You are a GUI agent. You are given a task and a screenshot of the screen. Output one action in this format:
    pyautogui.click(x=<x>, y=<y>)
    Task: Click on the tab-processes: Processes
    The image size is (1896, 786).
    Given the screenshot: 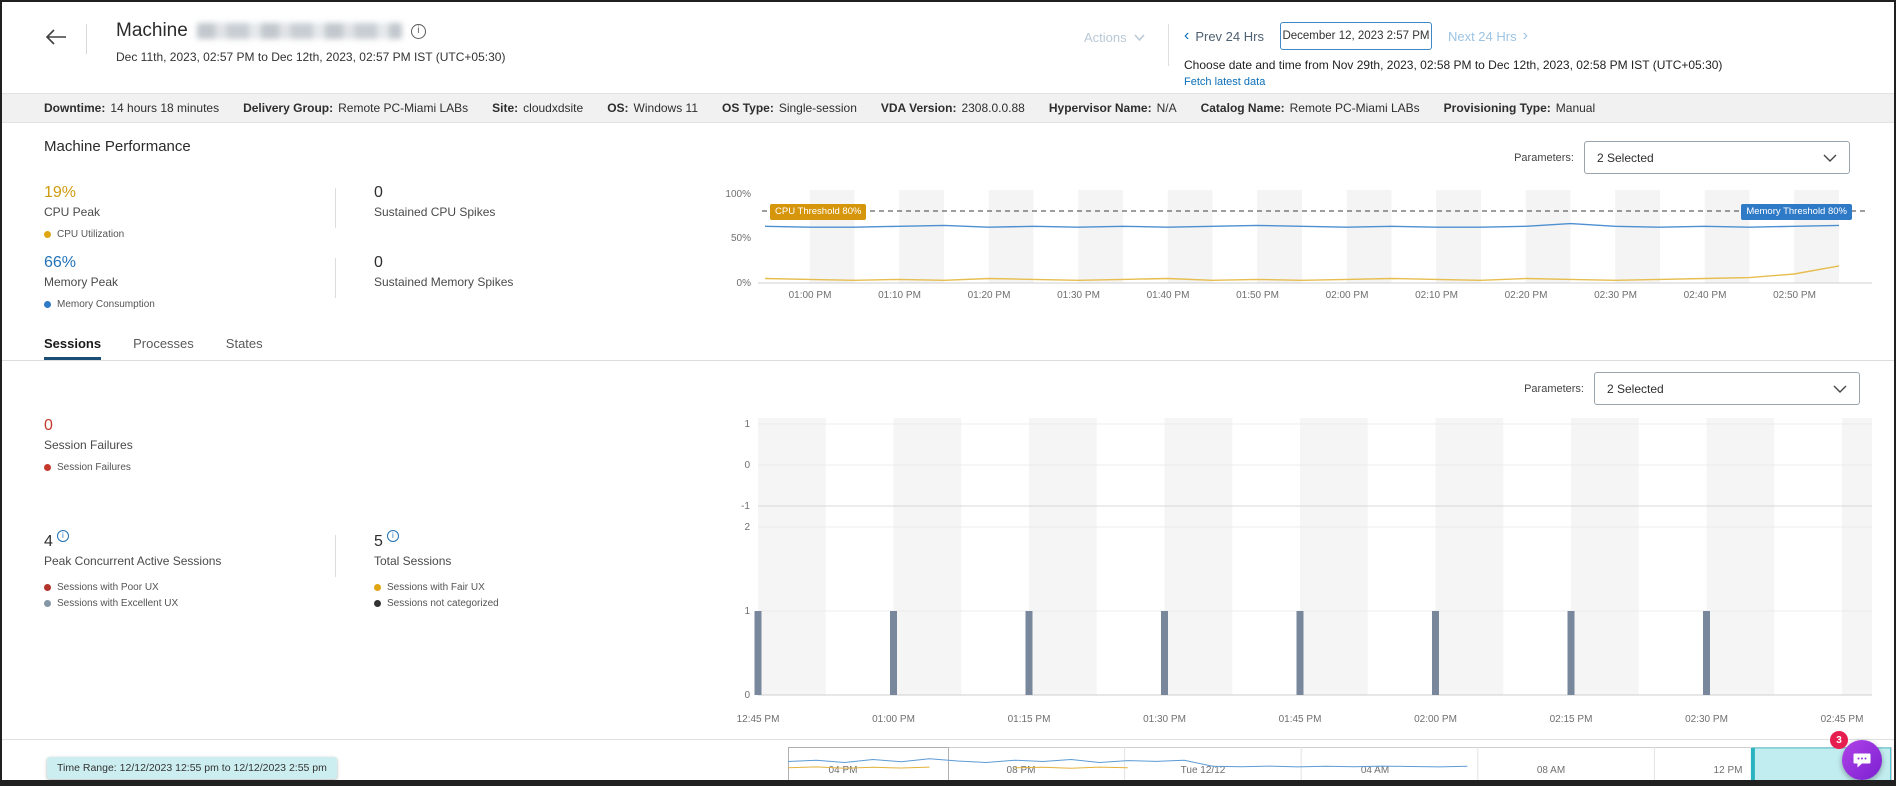 What is the action you would take?
    pyautogui.click(x=163, y=348)
    